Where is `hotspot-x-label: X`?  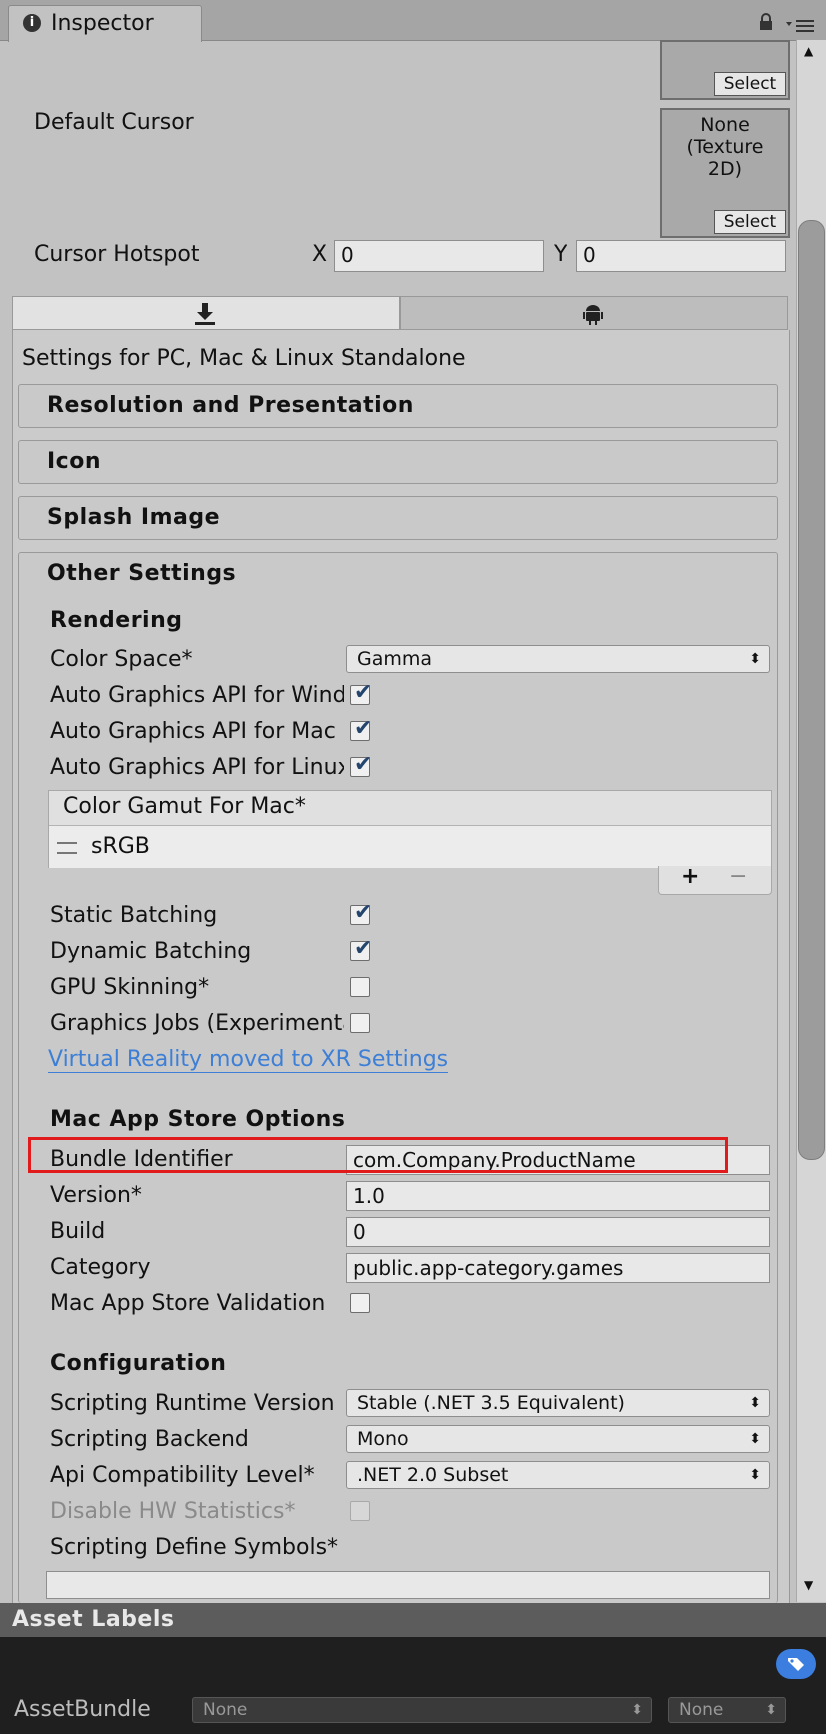 hotspot-x-label: X is located at coordinates (320, 254).